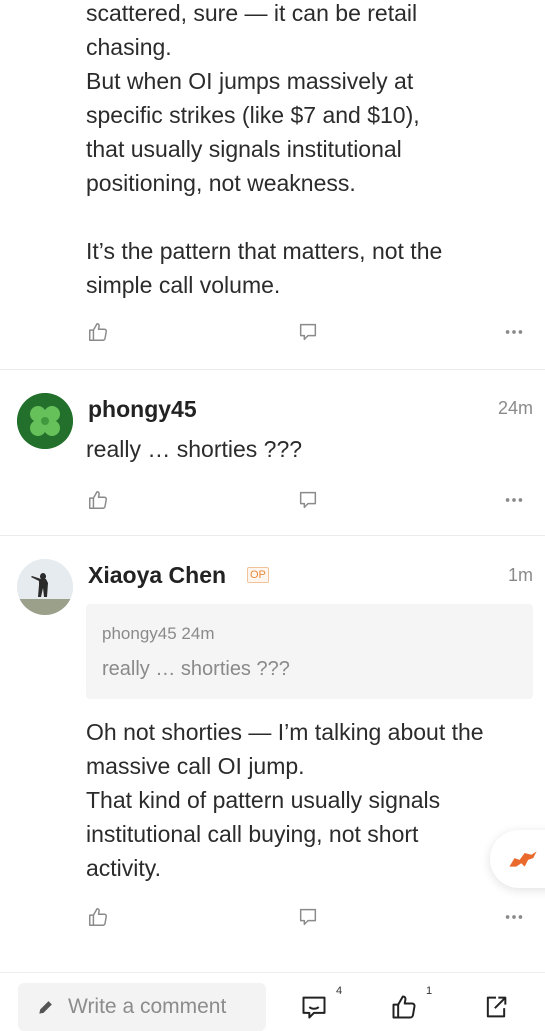 The width and height of the screenshot is (545, 1031). What do you see at coordinates (139, 633) in the screenshot?
I see `quote-author: phongy45` at bounding box center [139, 633].